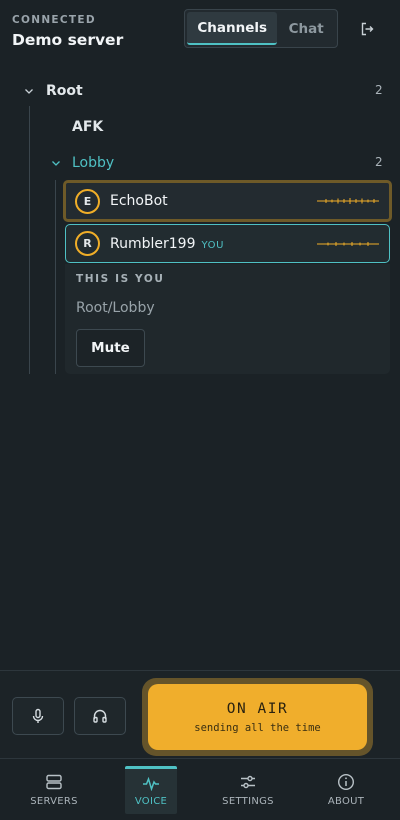 The image size is (400, 820). I want to click on mute-button: Mute, so click(110, 348).